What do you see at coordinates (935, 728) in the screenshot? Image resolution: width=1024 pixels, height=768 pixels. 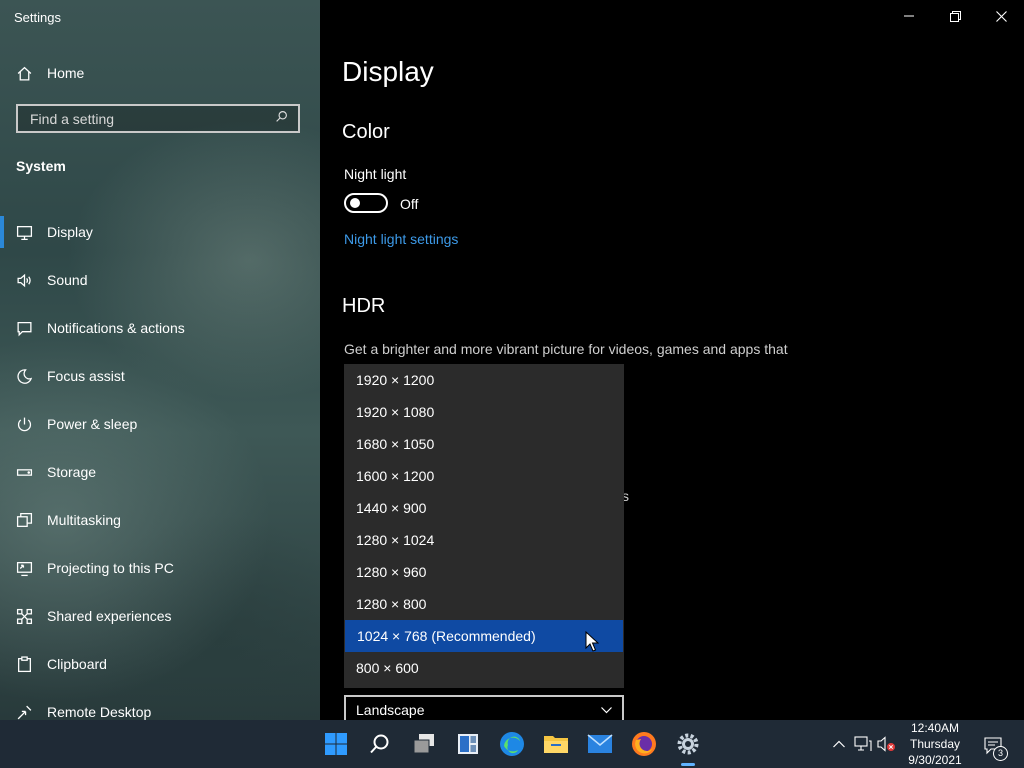 I see `clock-time: 12:40AM` at bounding box center [935, 728].